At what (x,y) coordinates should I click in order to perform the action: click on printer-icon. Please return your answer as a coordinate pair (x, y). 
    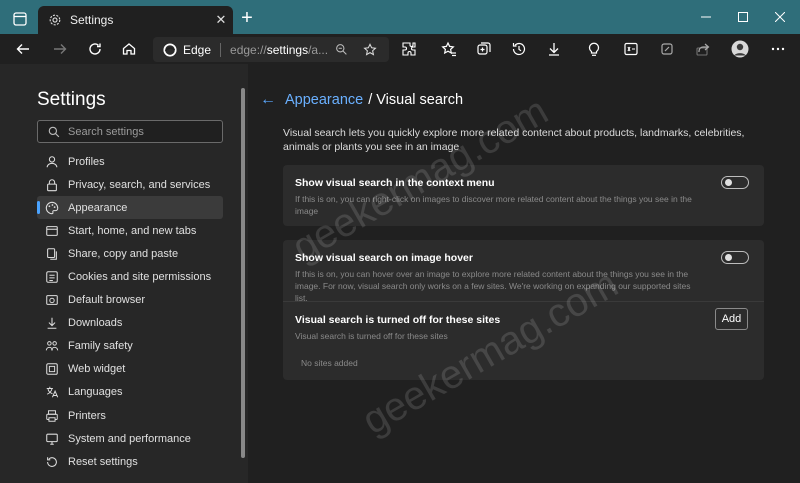
    Looking at the image, I should click on (52, 415).